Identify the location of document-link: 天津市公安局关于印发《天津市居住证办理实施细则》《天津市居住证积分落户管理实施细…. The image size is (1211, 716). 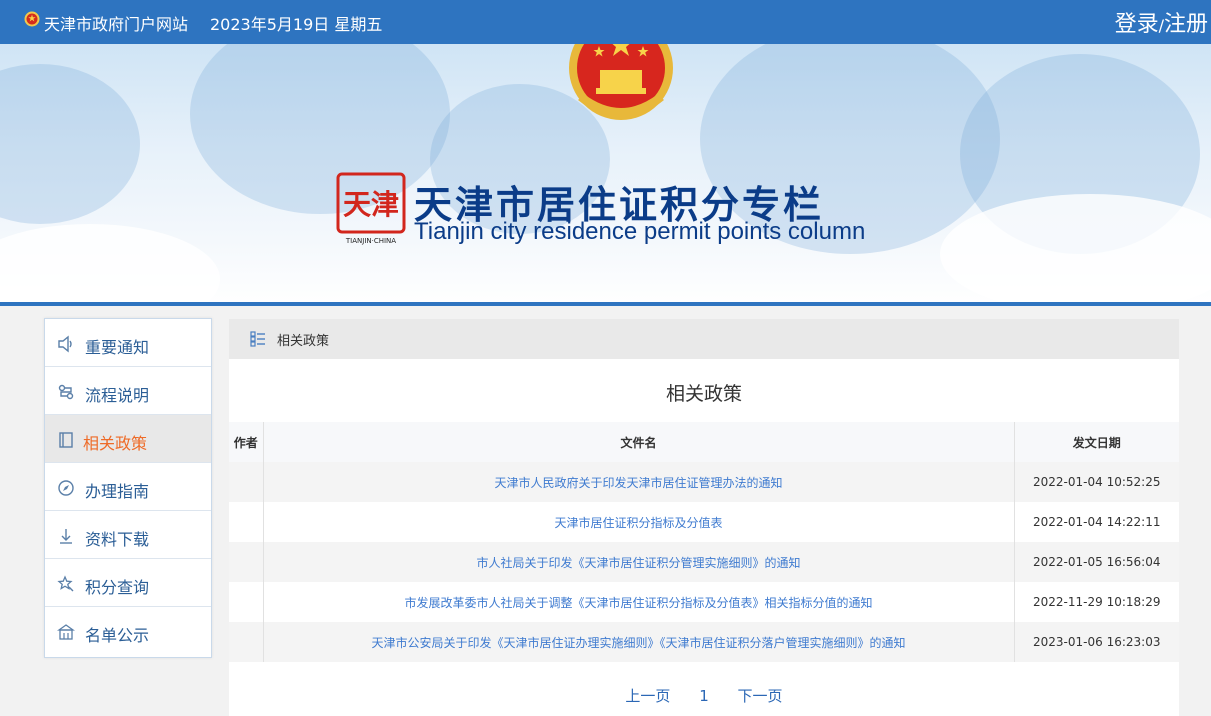
(638, 643).